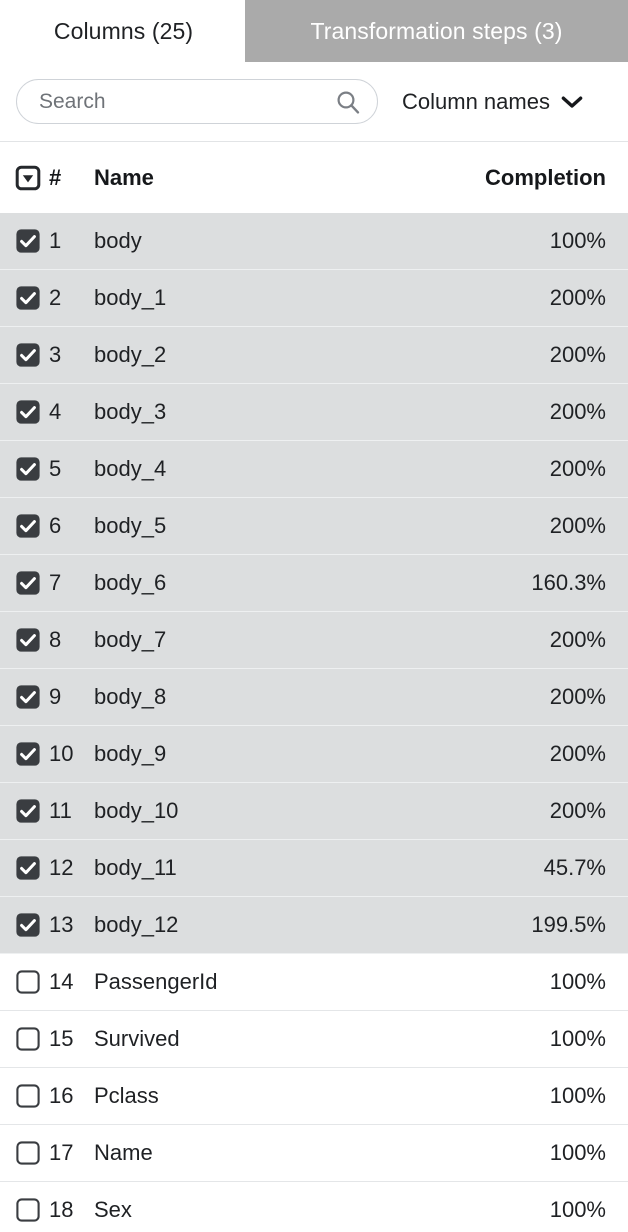 This screenshot has height=1232, width=628. I want to click on header-number: #, so click(70, 178).